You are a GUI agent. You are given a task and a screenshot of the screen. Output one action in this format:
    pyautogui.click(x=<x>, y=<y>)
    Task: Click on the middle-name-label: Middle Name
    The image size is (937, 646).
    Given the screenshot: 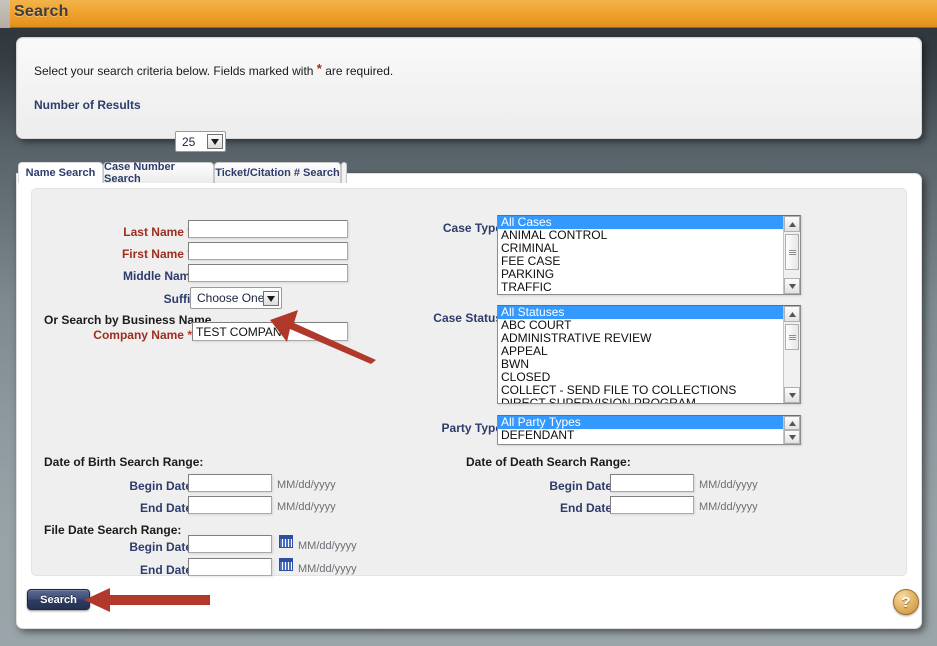 What is the action you would take?
    pyautogui.click(x=159, y=276)
    